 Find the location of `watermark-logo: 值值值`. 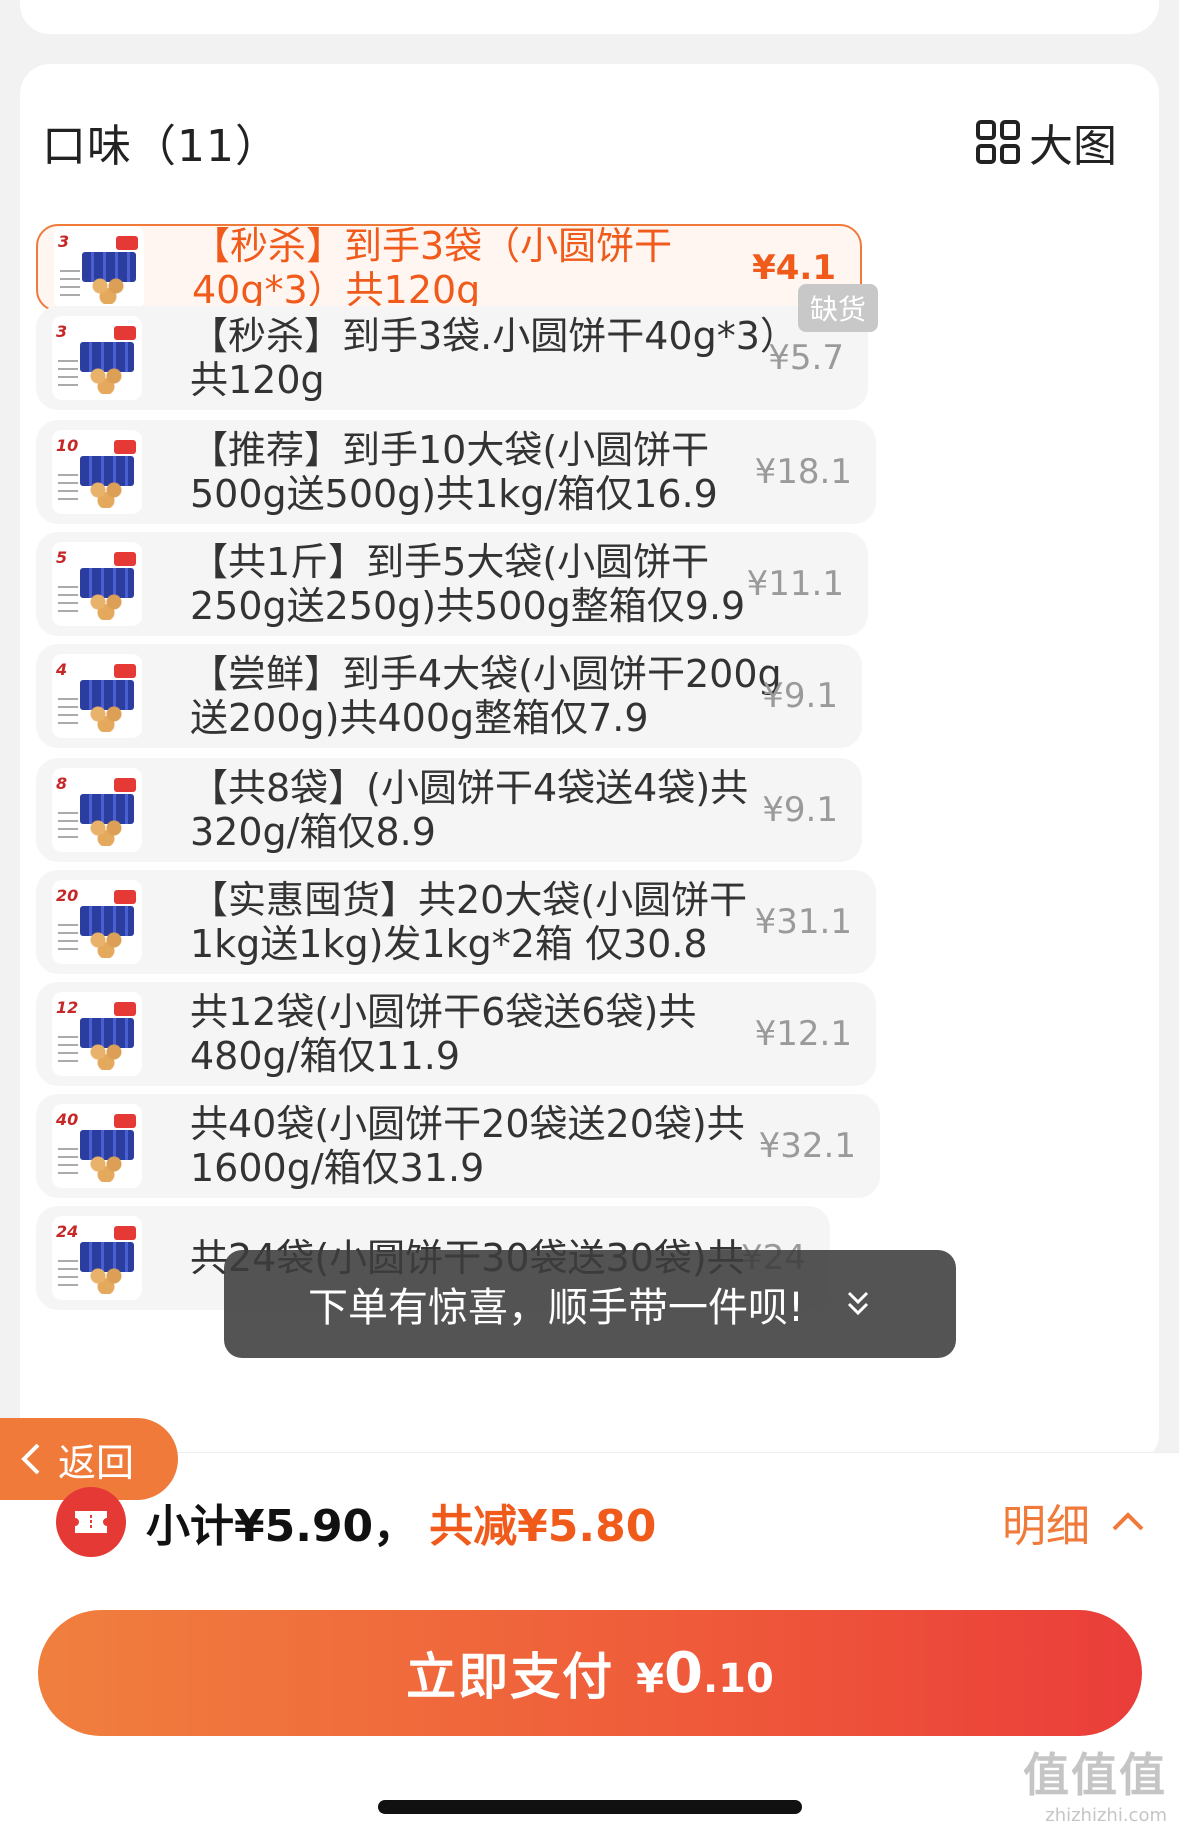

watermark-logo: 值值值 is located at coordinates (1095, 1775).